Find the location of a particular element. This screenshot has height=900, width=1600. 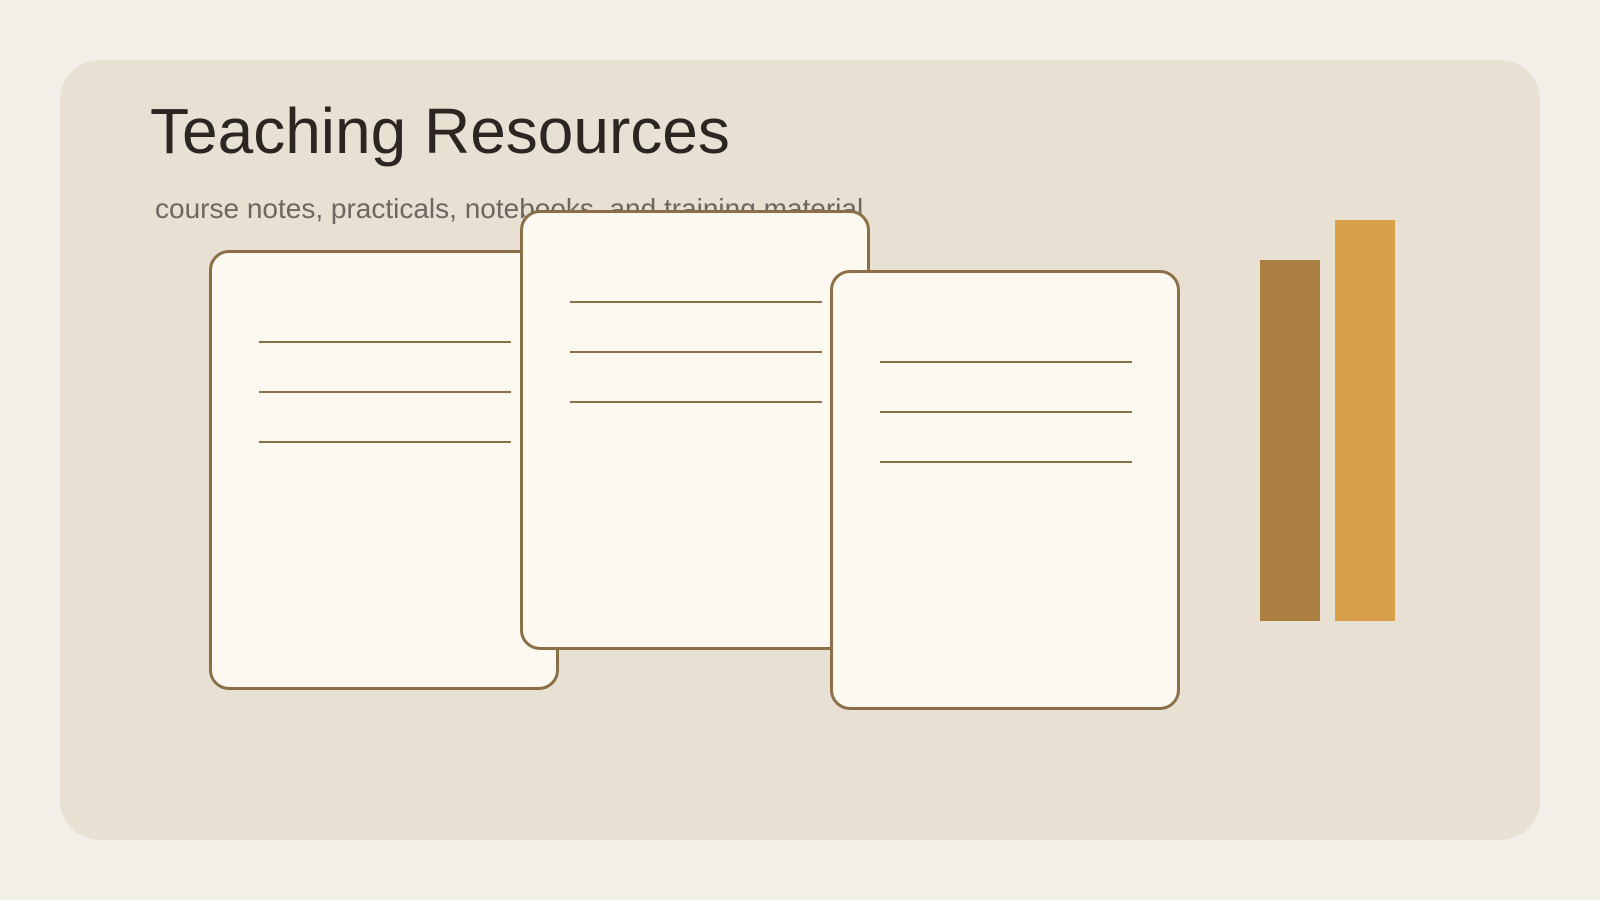

page-title: Teaching Resources is located at coordinates (440, 131).